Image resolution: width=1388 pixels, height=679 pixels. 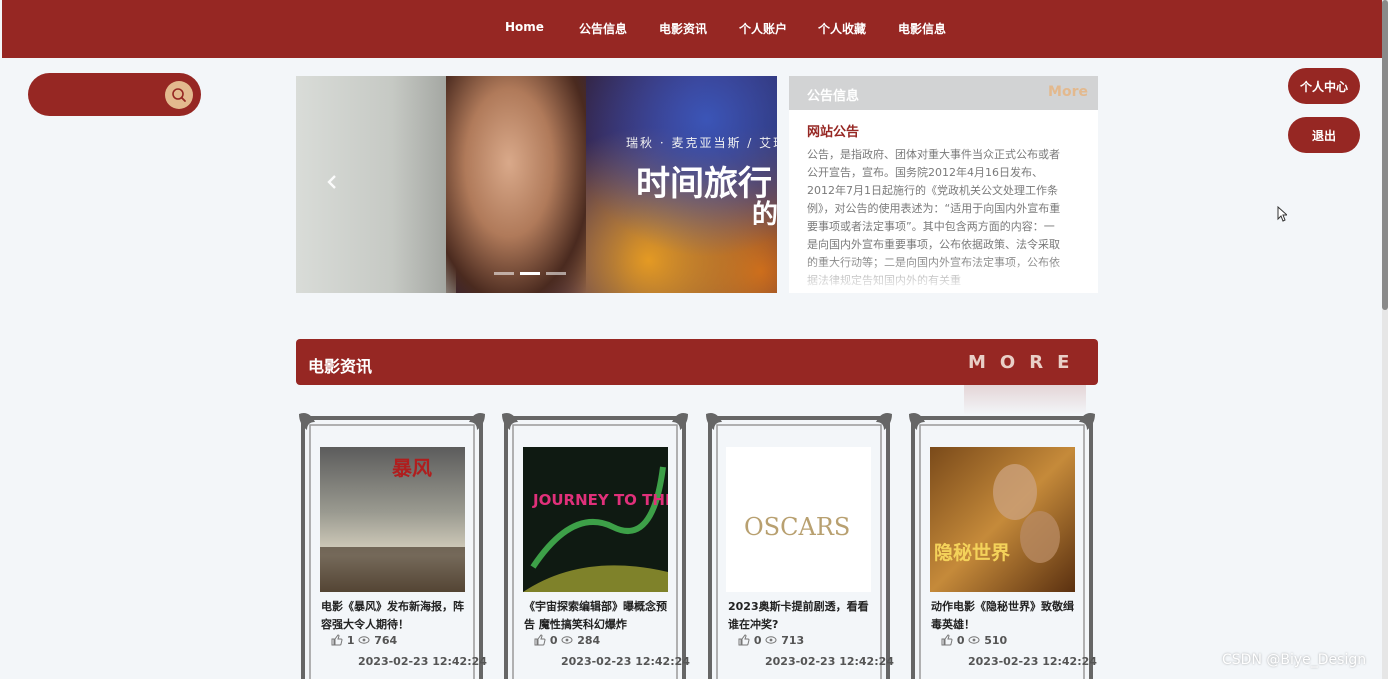 I want to click on nav-notices: 公告信息, so click(x=603, y=28).